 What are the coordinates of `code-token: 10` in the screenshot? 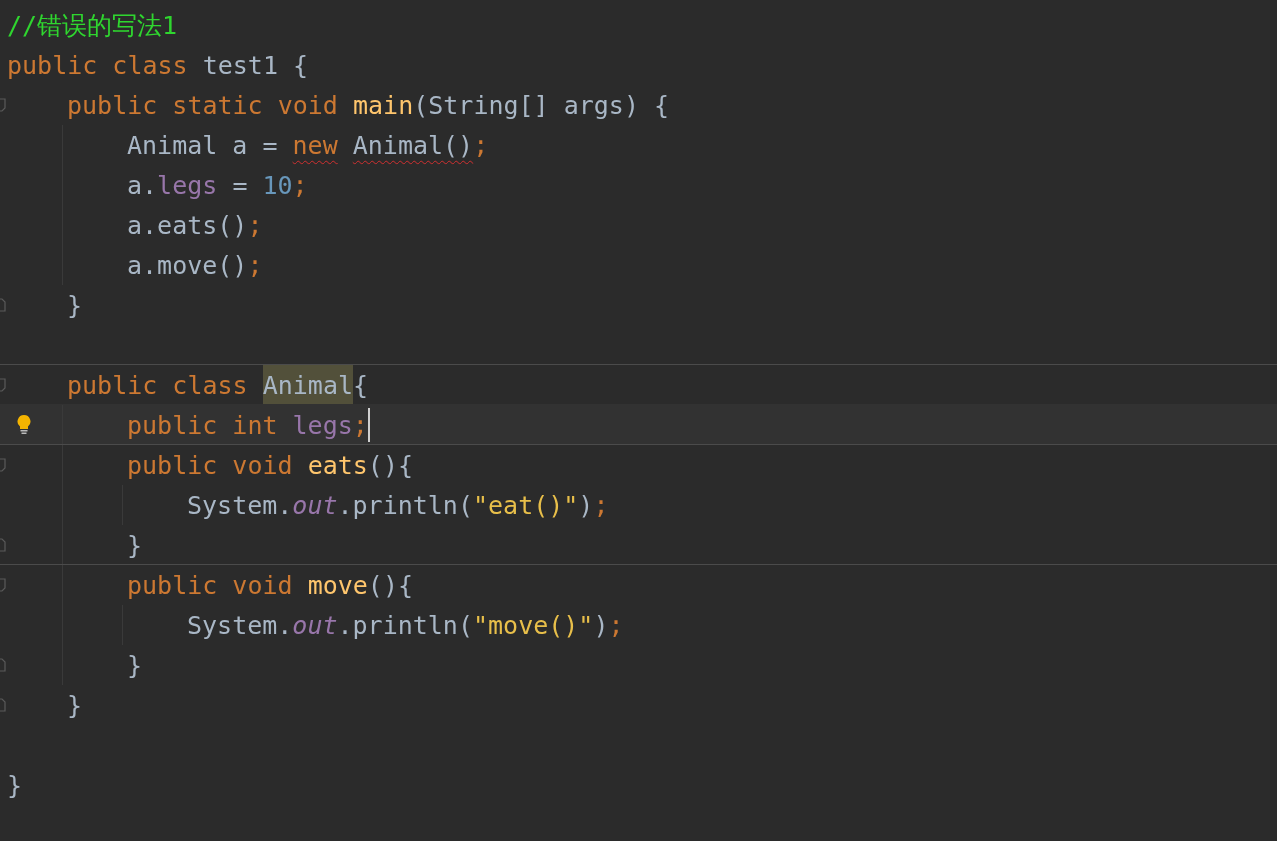 It's located at (277, 185).